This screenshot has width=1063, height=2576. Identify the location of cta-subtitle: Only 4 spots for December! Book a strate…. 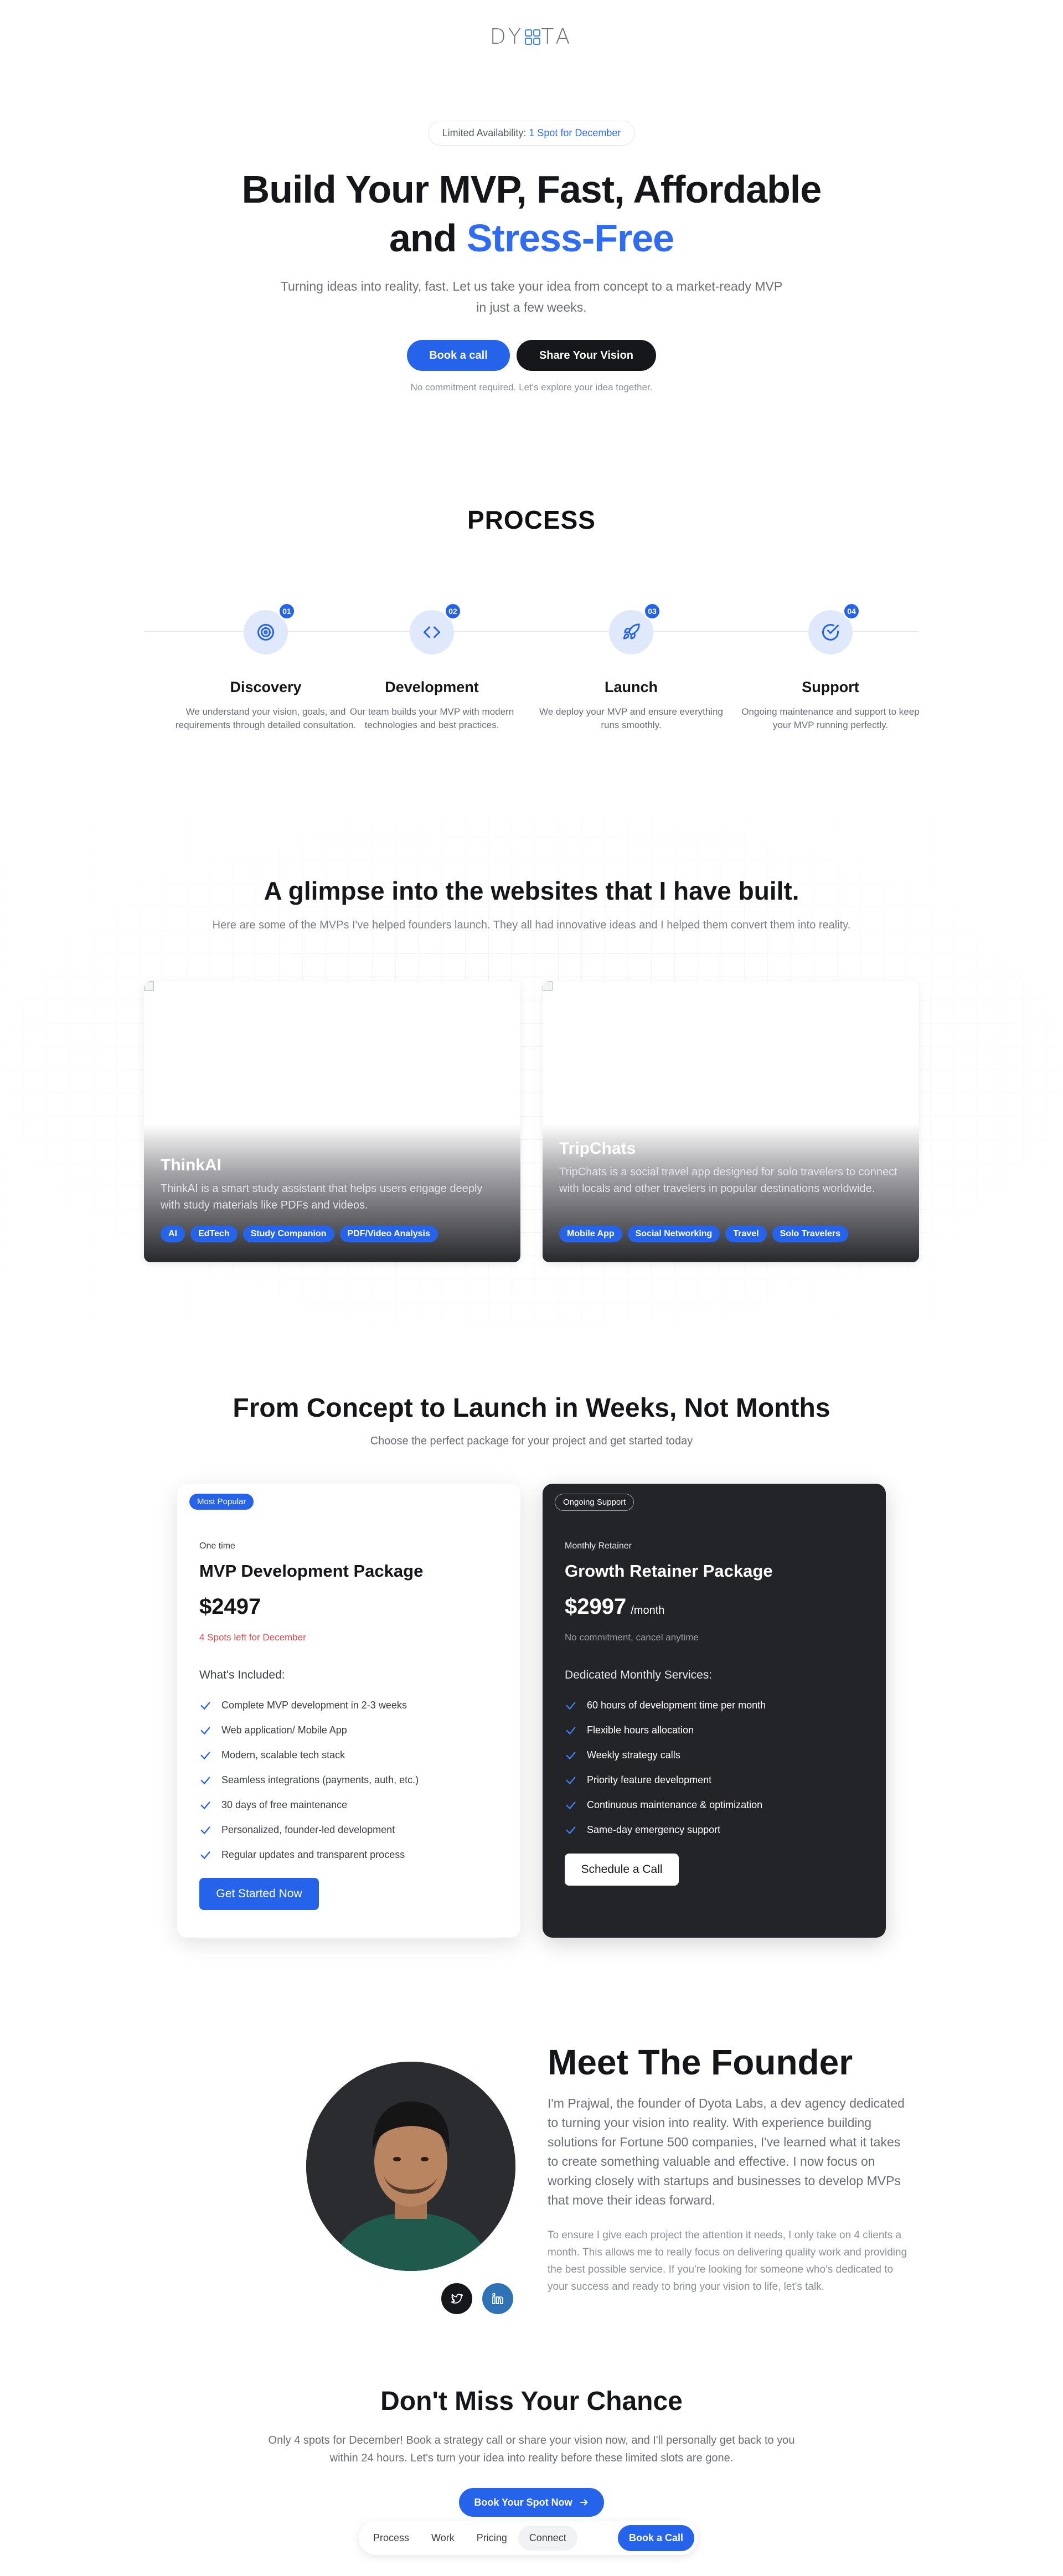
(531, 2449).